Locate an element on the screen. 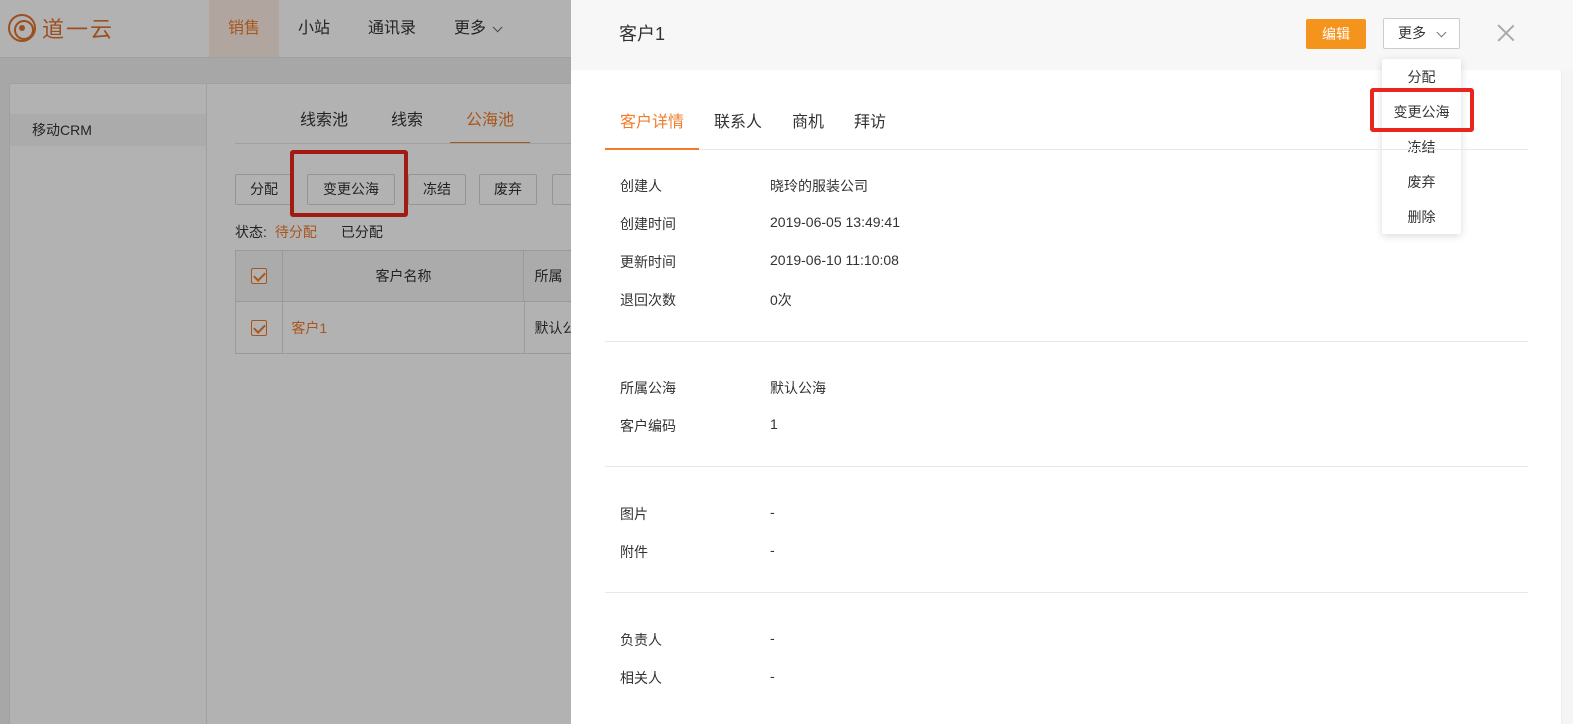 The image size is (1573, 724). field-label-images: 图片 is located at coordinates (634, 514).